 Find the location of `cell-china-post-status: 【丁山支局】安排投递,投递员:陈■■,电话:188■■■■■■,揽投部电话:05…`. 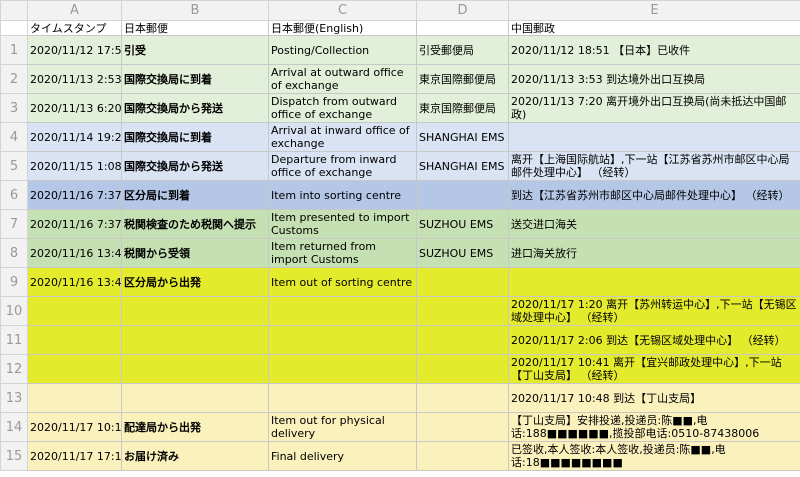

cell-china-post-status: 【丁山支局】安排投递,投递员:陈■■,电话:188■■■■■■,揽投部电话:05… is located at coordinates (654, 427).